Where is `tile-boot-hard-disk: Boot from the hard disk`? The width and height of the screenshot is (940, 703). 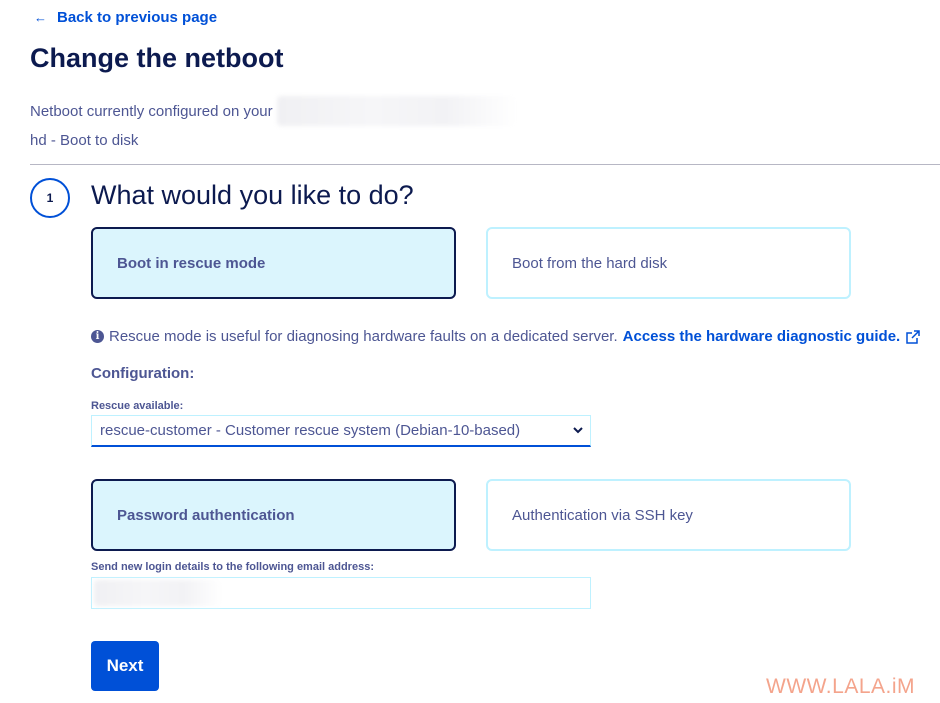
tile-boot-hard-disk: Boot from the hard disk is located at coordinates (668, 263).